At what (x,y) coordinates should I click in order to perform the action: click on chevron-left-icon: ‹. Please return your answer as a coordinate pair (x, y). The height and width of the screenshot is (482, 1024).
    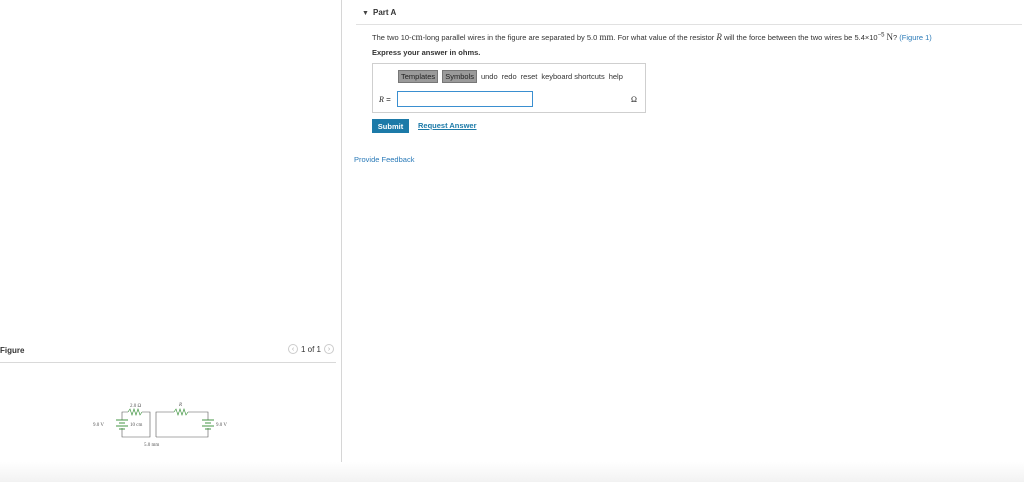
    Looking at the image, I should click on (292, 349).